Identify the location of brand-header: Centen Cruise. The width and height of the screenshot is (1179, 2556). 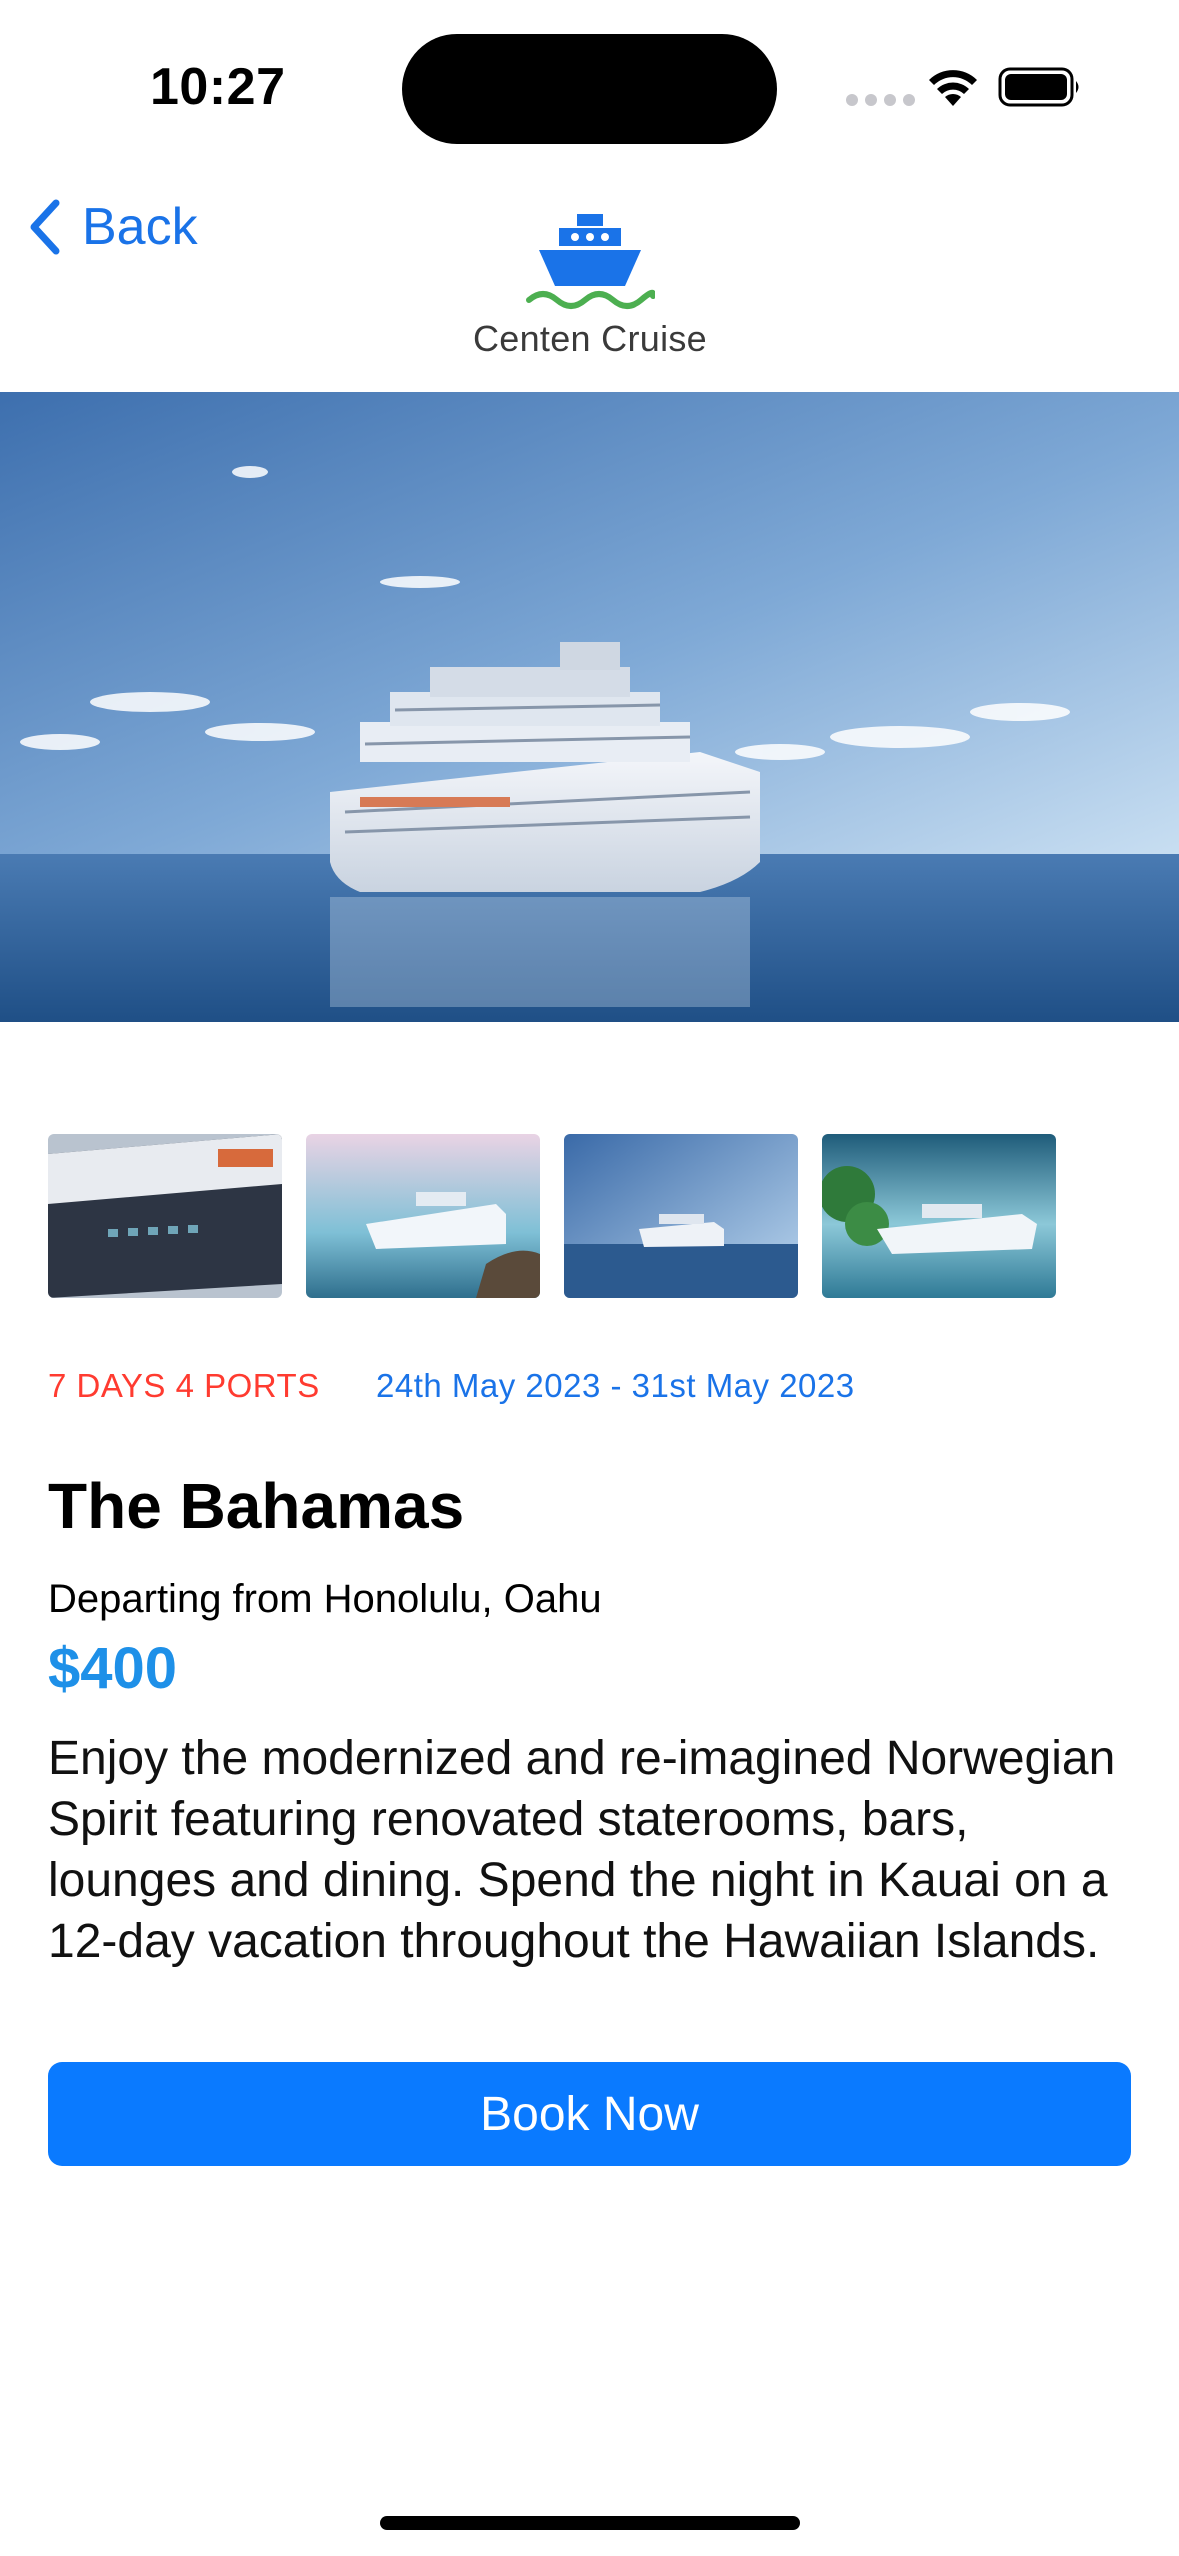
(590, 284).